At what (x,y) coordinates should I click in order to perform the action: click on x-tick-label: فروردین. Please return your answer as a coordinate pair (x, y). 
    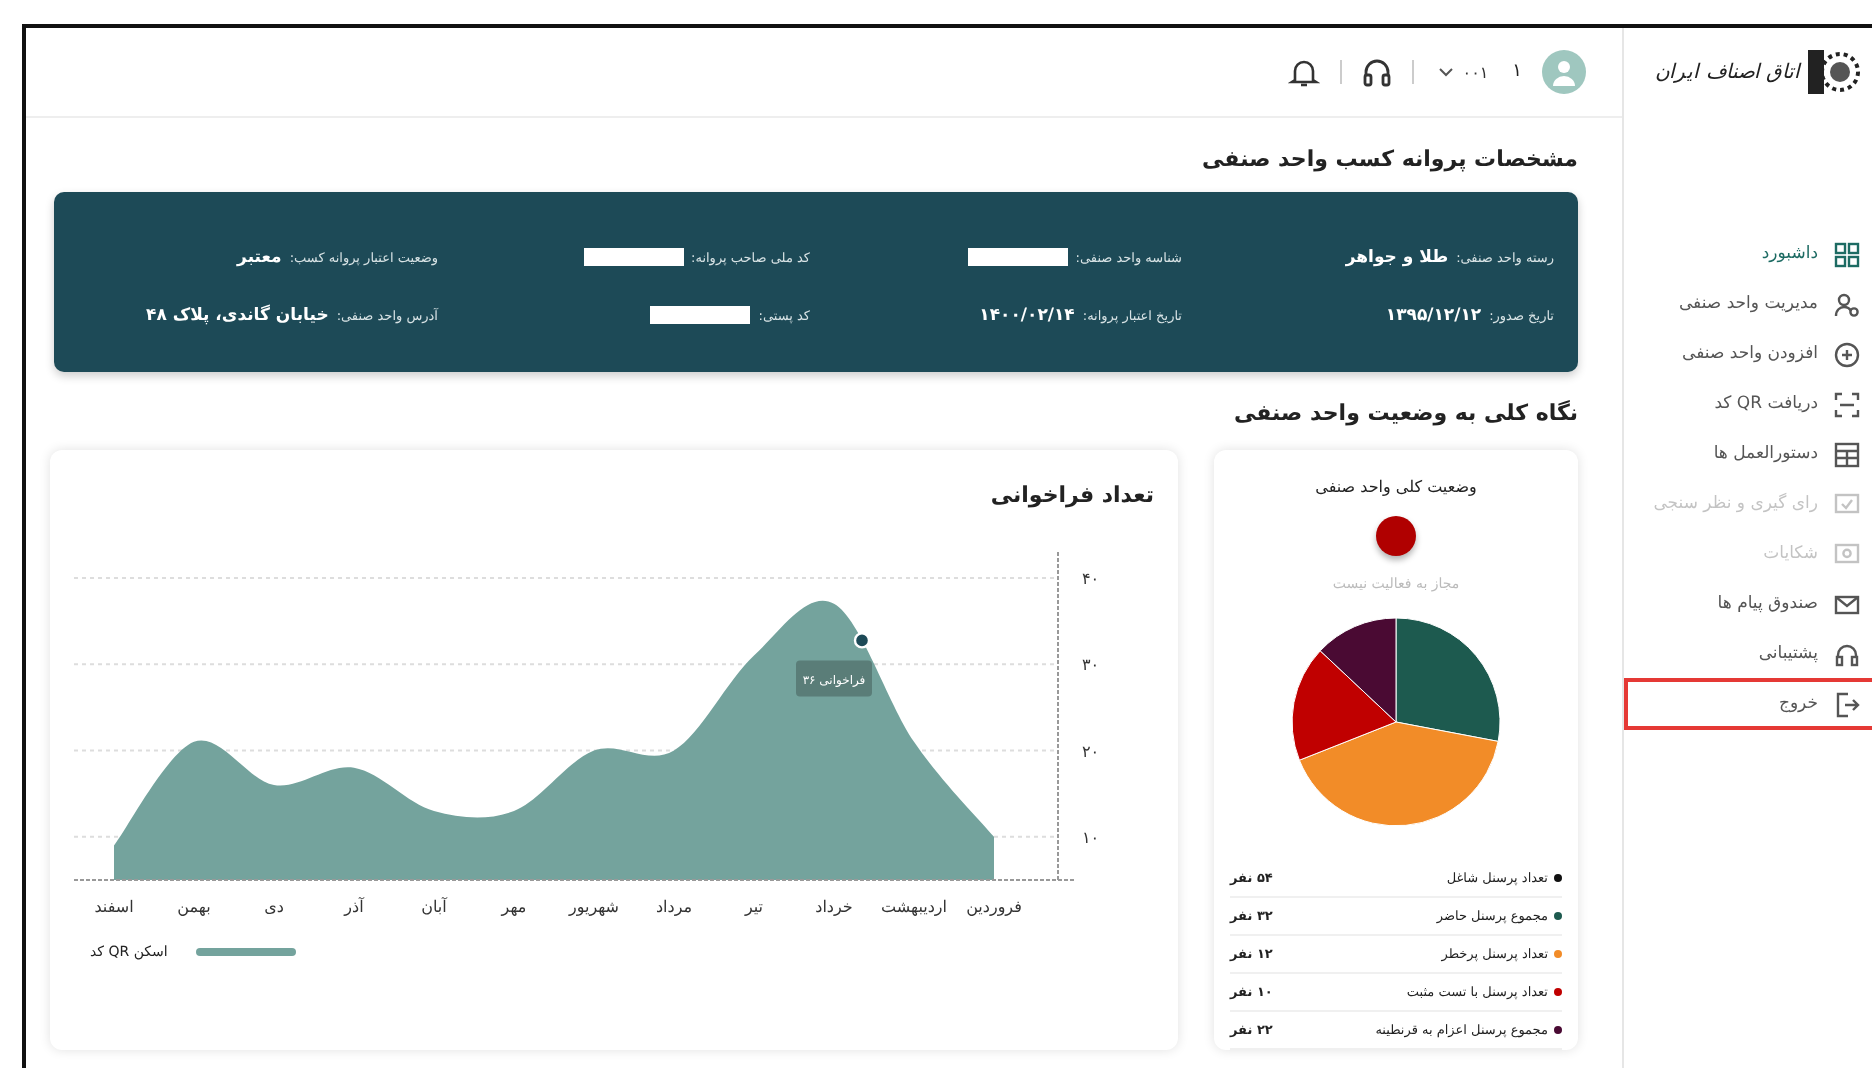
    Looking at the image, I should click on (994, 907).